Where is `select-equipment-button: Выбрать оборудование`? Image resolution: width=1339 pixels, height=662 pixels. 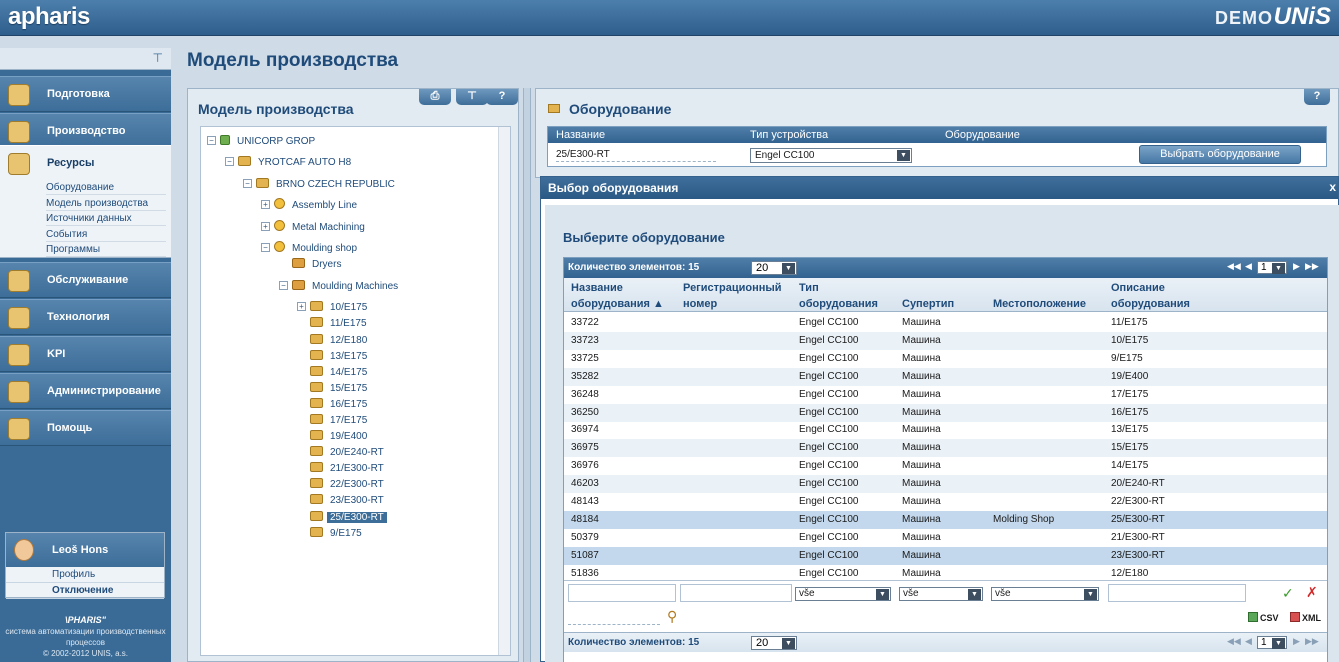
select-equipment-button: Выбрать оборудование is located at coordinates (1220, 154).